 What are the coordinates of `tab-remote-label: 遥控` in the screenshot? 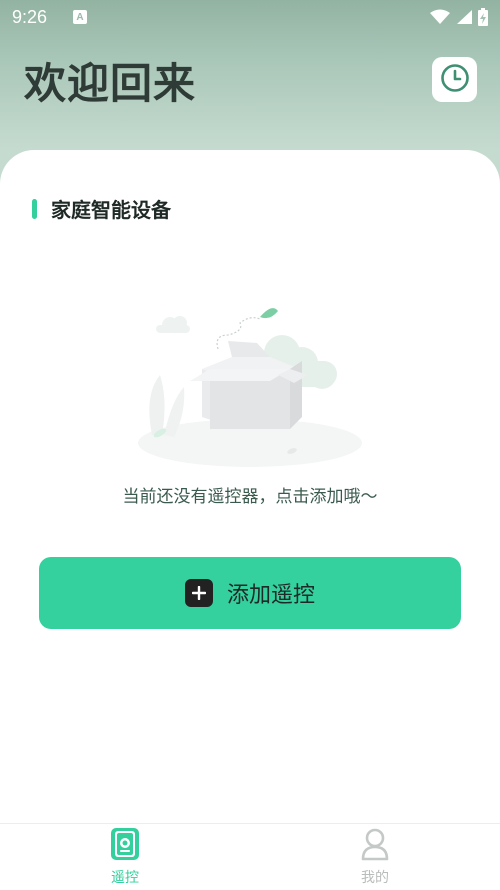 It's located at (125, 878).